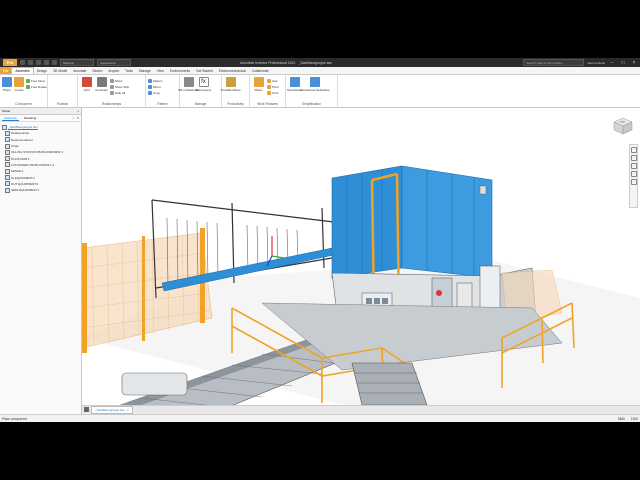  Describe the element at coordinates (4, 127) in the screenshot. I see `assembly-icon` at that location.